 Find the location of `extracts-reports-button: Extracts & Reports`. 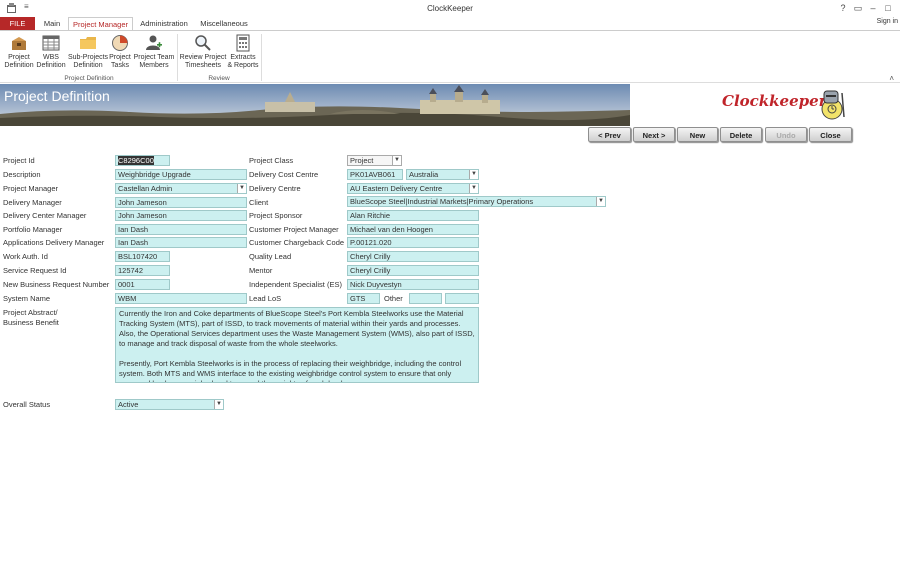

extracts-reports-button: Extracts & Reports is located at coordinates (243, 52).